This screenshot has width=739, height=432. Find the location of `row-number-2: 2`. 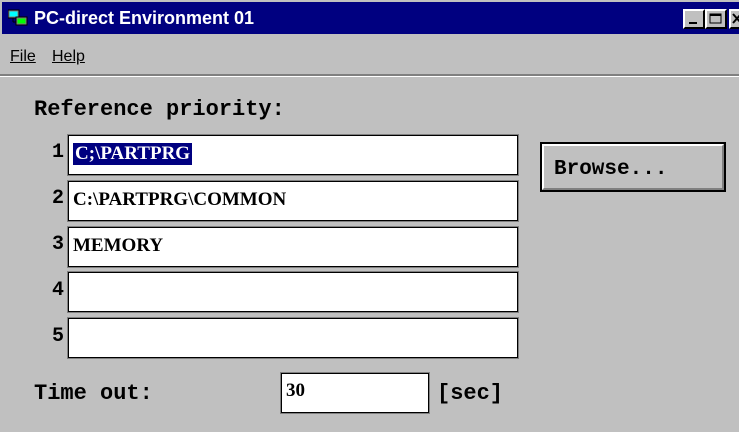

row-number-2: 2 is located at coordinates (57, 198).